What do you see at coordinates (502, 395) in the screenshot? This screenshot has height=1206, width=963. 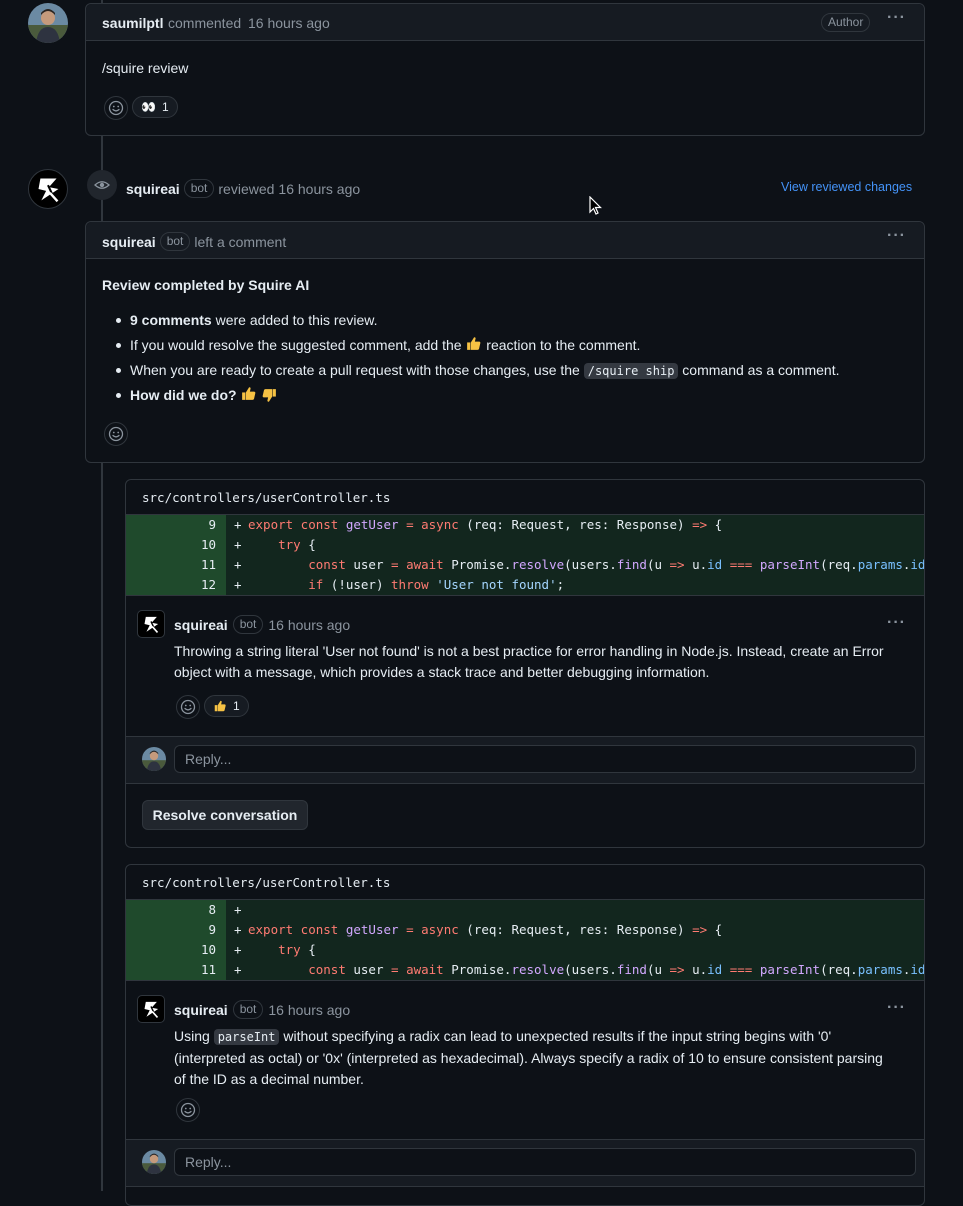 I see `list-item: How did we do?` at bounding box center [502, 395].